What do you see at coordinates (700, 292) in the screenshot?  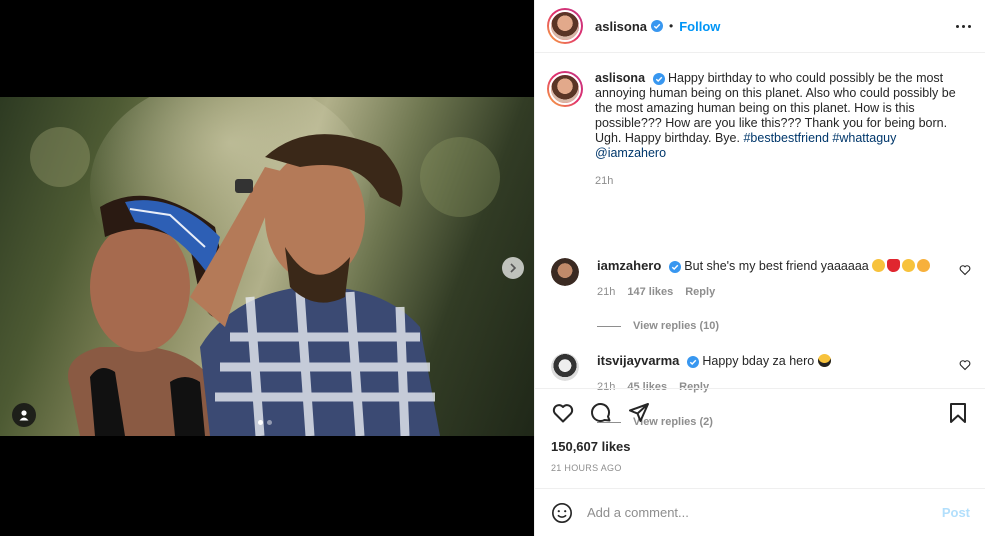 I see `reply-button: Reply` at bounding box center [700, 292].